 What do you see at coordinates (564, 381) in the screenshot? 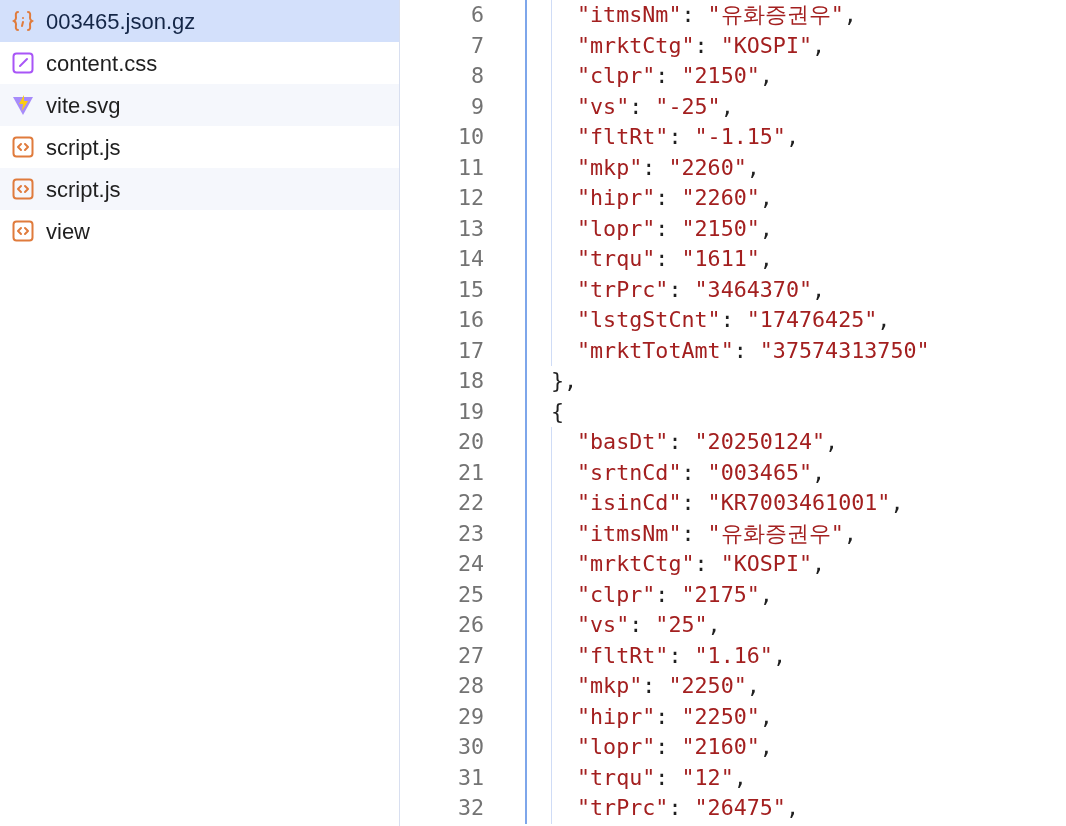
I see `code-line: },` at bounding box center [564, 381].